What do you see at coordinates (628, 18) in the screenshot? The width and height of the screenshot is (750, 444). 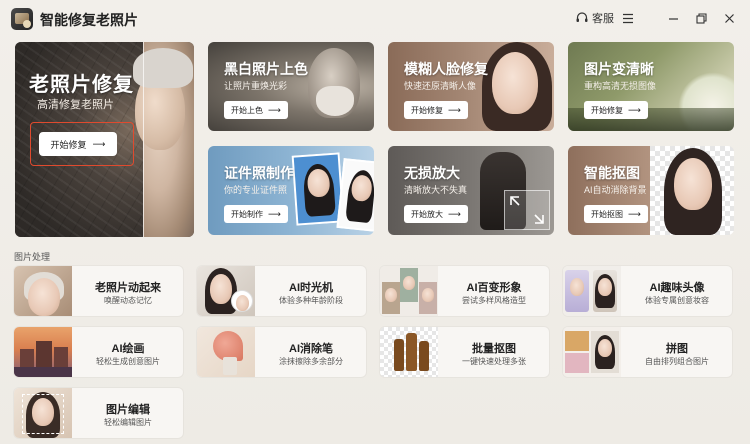 I see `menu-icon` at bounding box center [628, 18].